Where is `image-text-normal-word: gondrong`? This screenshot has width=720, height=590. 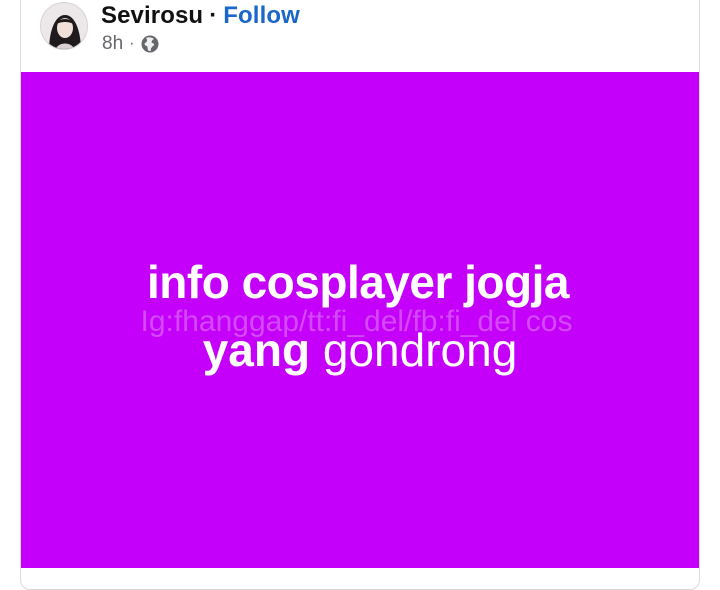 image-text-normal-word: gondrong is located at coordinates (420, 350).